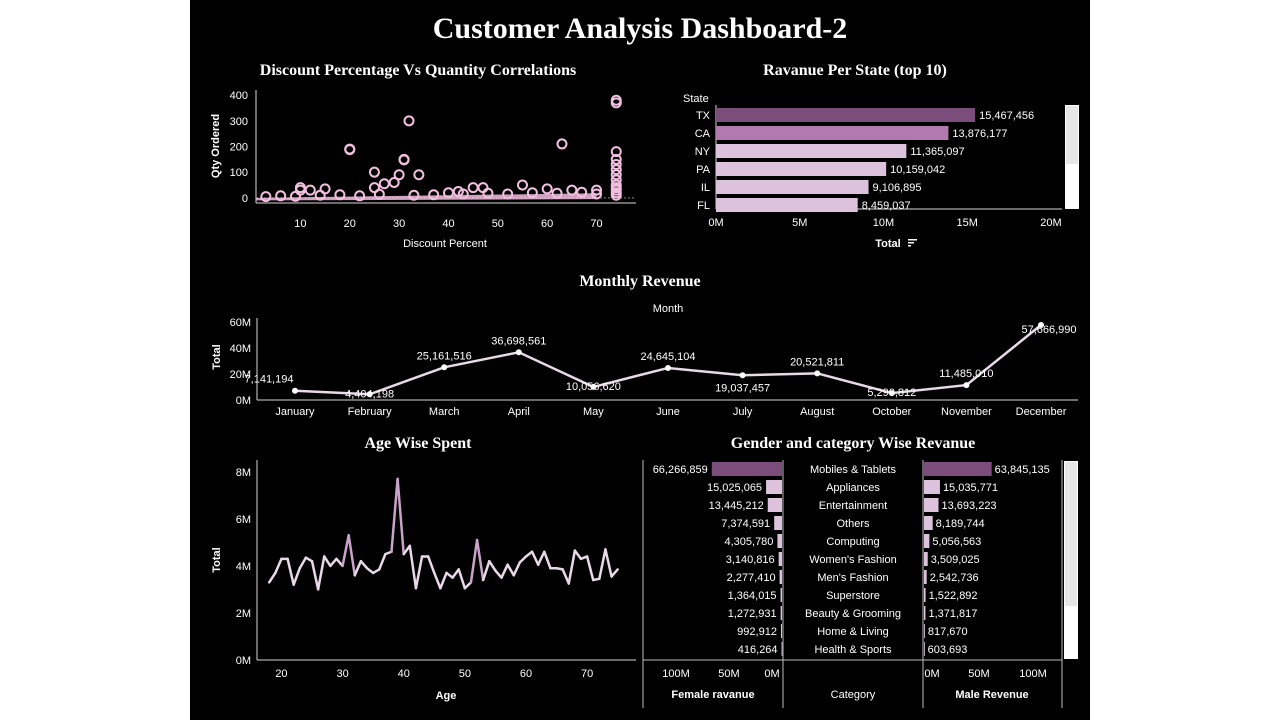 Image resolution: width=1280 pixels, height=720 pixels. I want to click on state-category-label: IL, so click(705, 188).